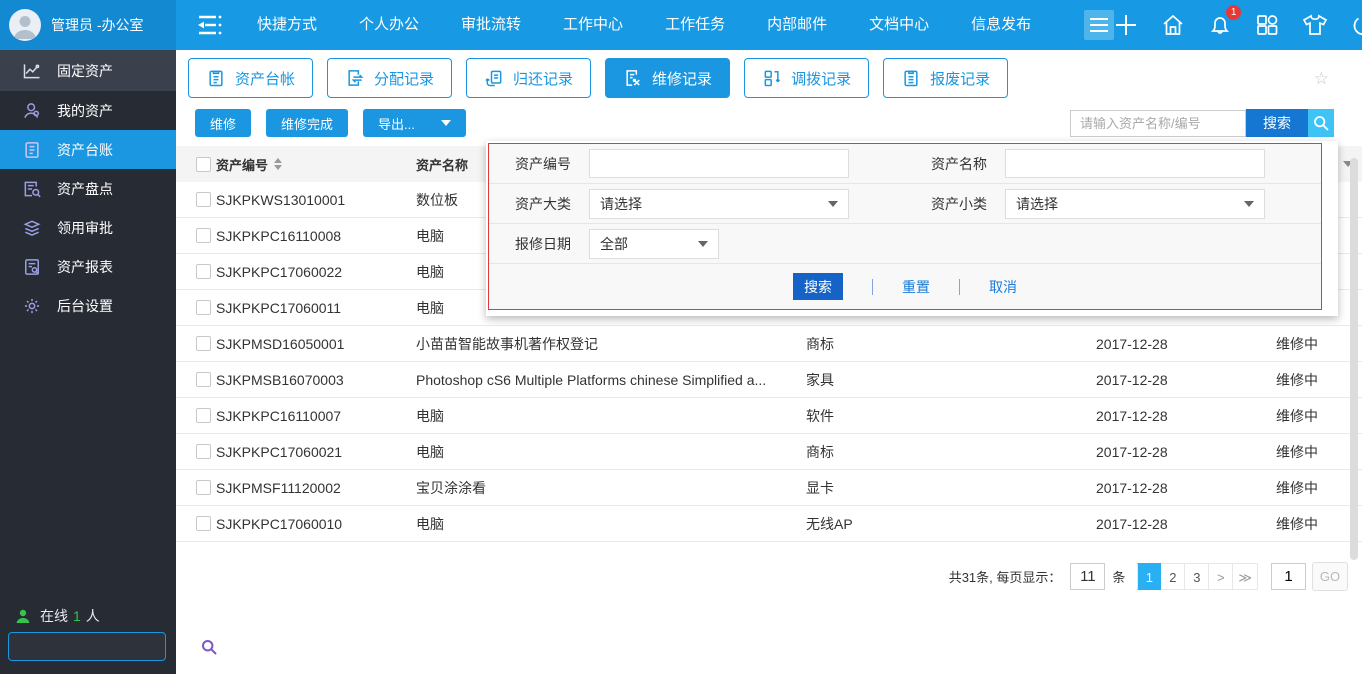 Image resolution: width=1362 pixels, height=674 pixels. Describe the element at coordinates (209, 25) in the screenshot. I see `collapse-menu-icon` at that location.